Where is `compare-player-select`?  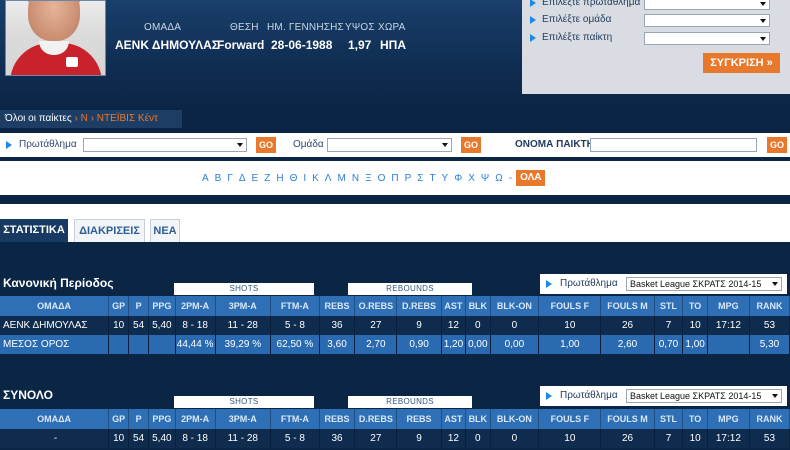
compare-player-select is located at coordinates (707, 38).